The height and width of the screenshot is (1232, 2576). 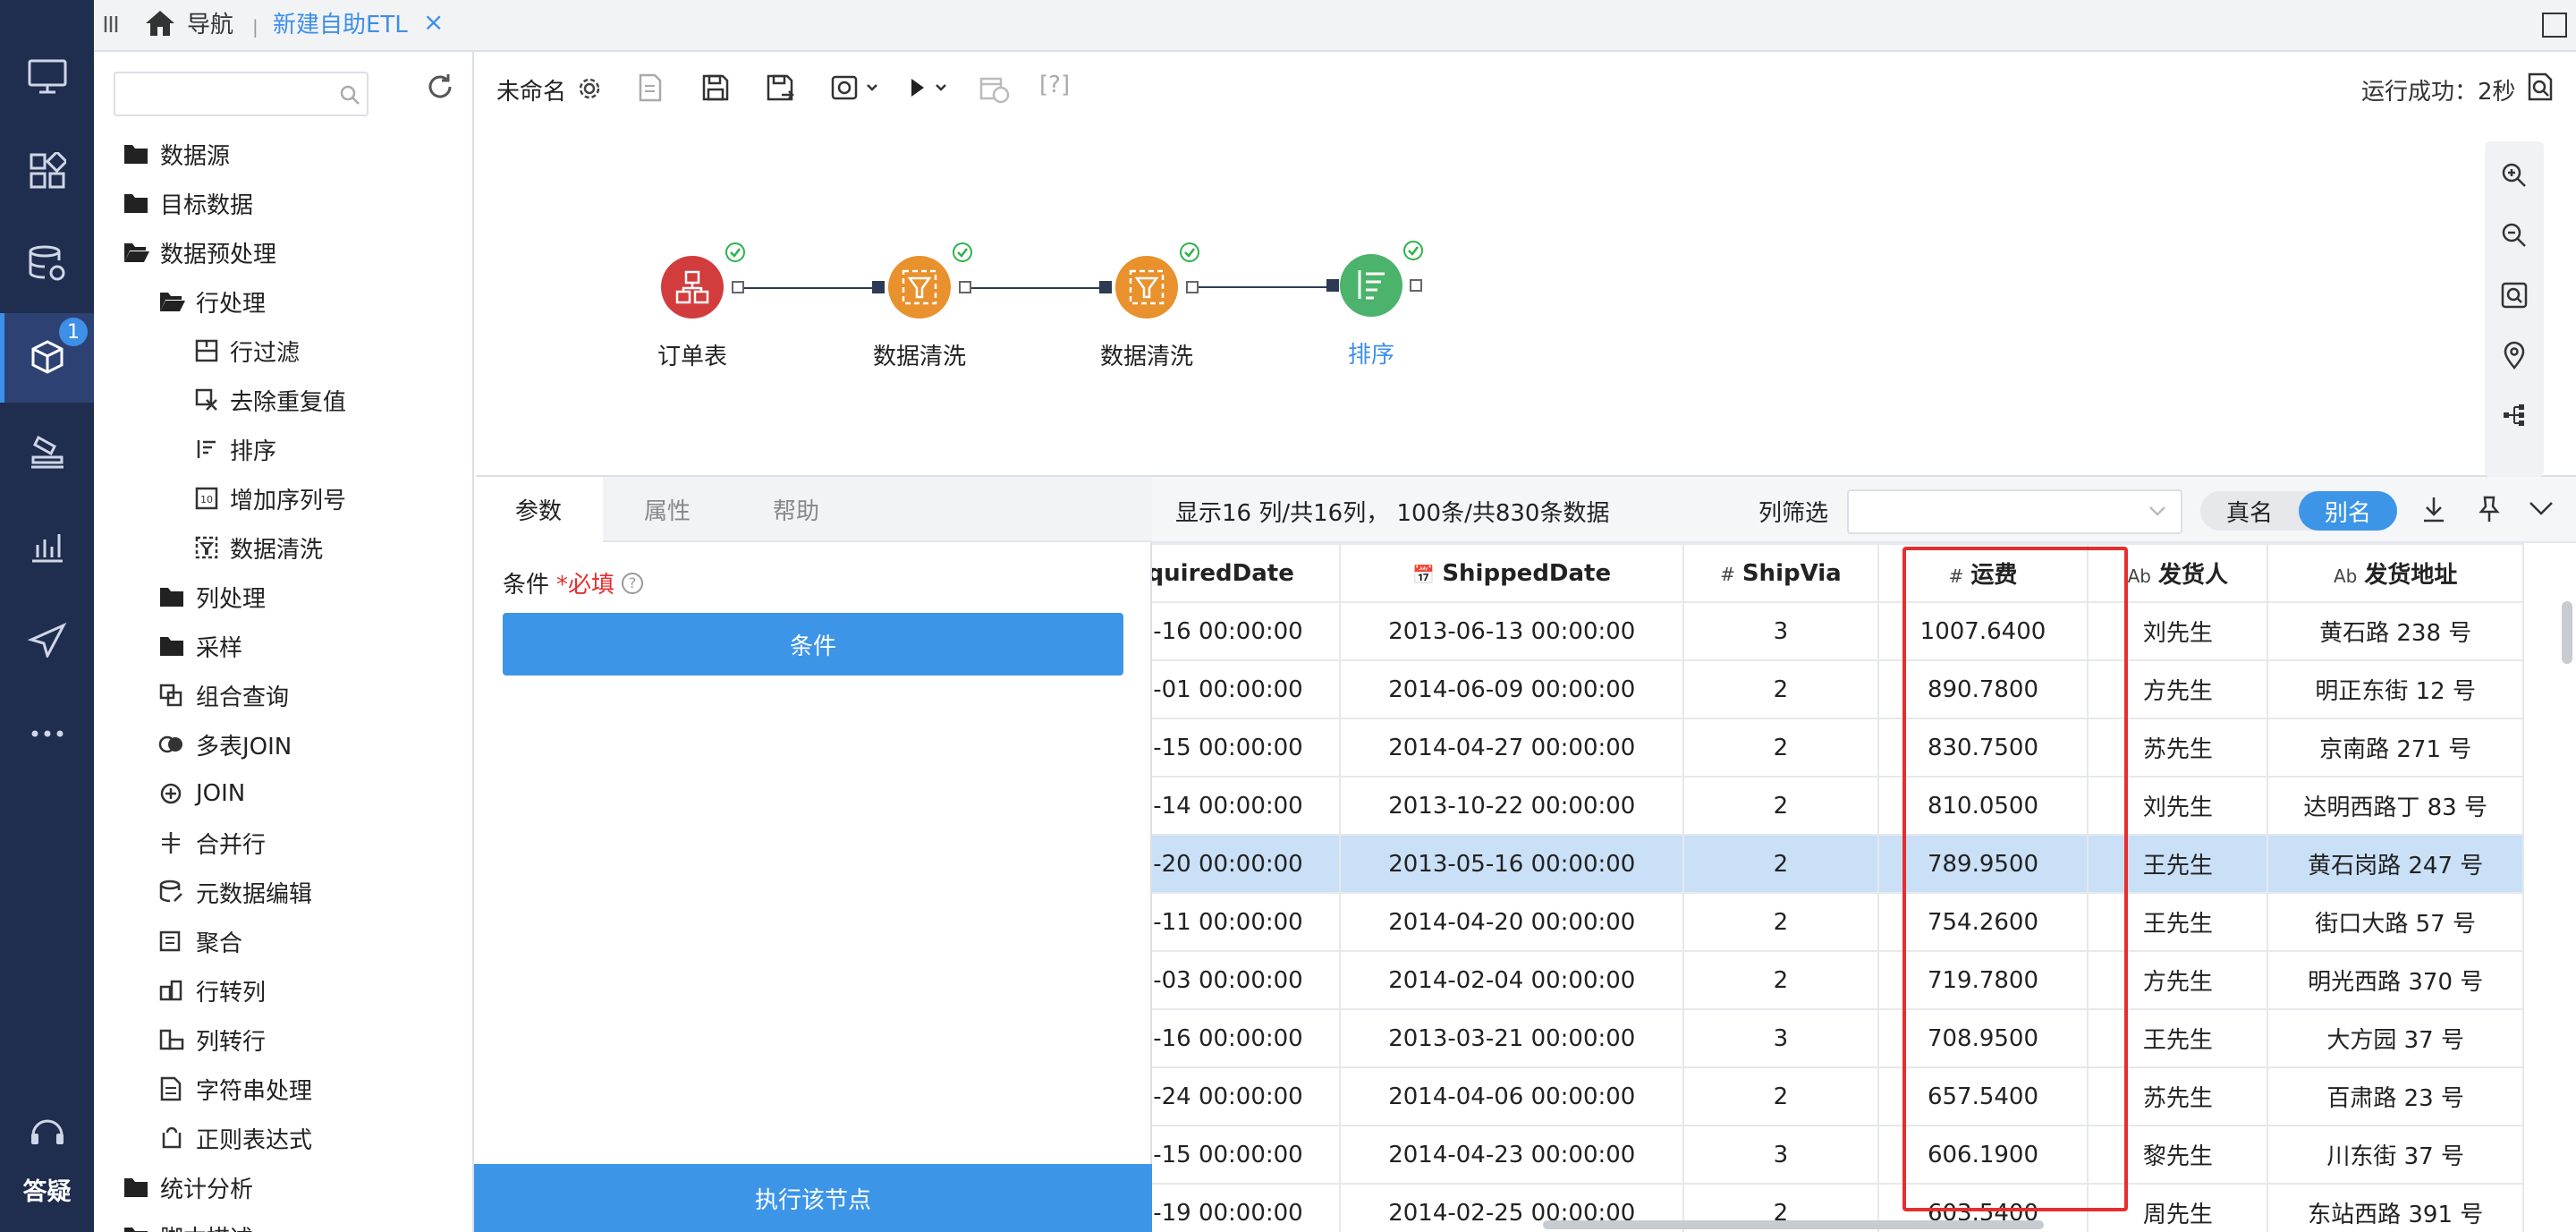 I want to click on tab-help: 帮助, so click(x=796, y=510).